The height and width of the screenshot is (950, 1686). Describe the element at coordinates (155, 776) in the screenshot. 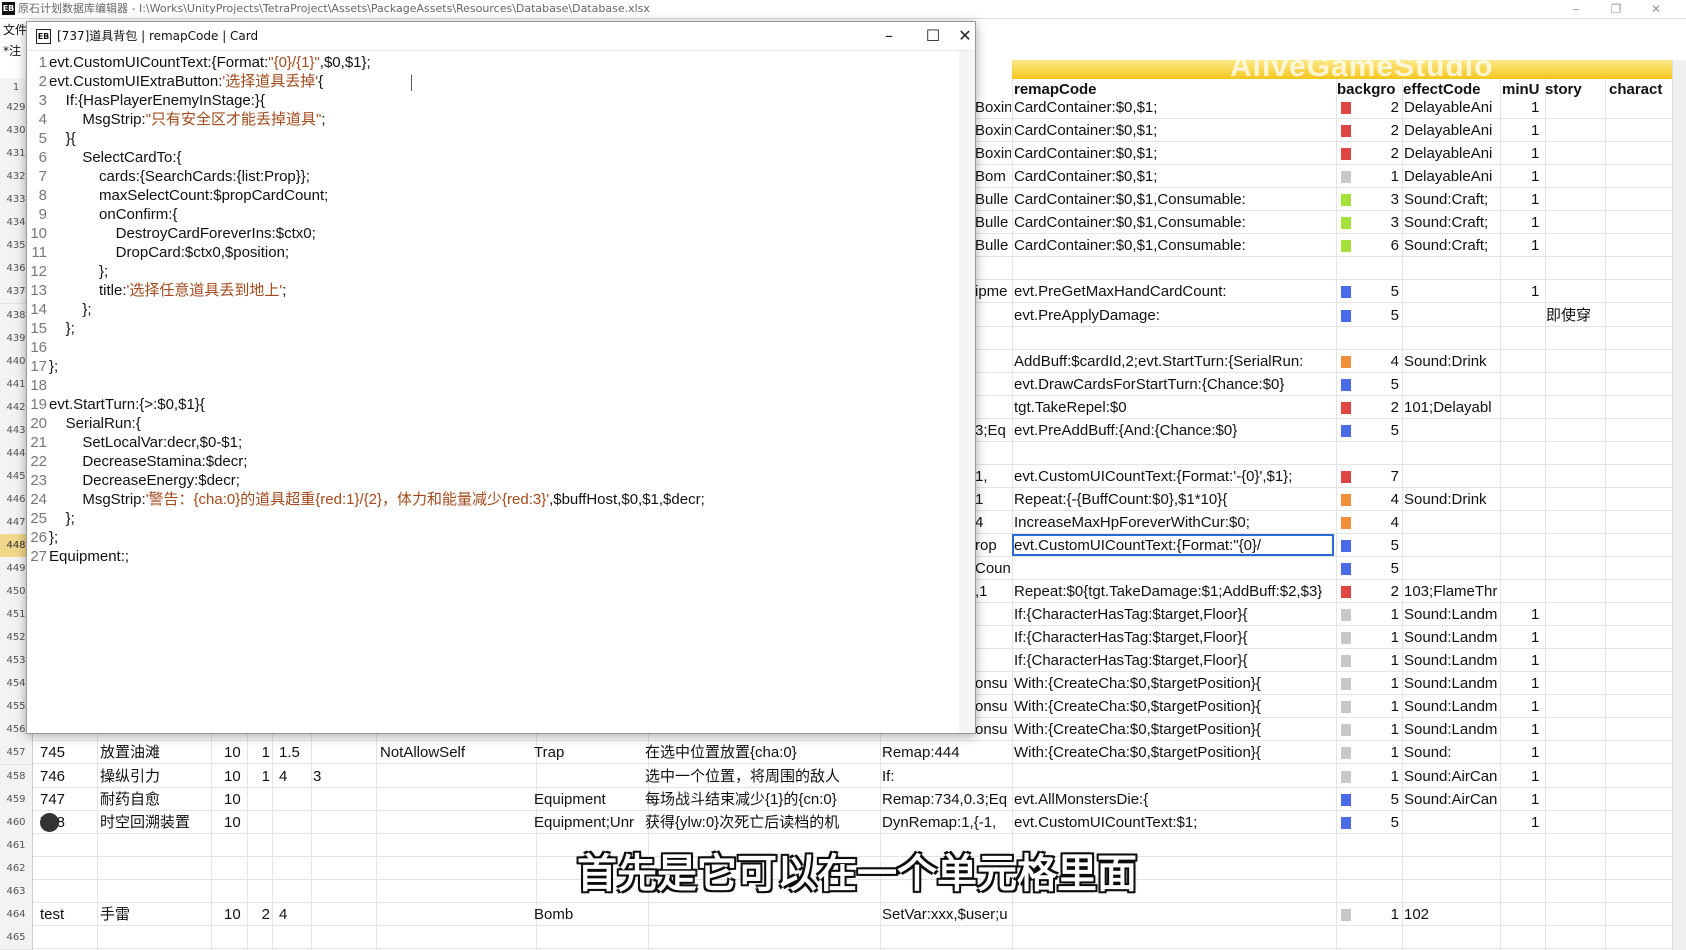

I see `cell-name: 操纵引力` at that location.